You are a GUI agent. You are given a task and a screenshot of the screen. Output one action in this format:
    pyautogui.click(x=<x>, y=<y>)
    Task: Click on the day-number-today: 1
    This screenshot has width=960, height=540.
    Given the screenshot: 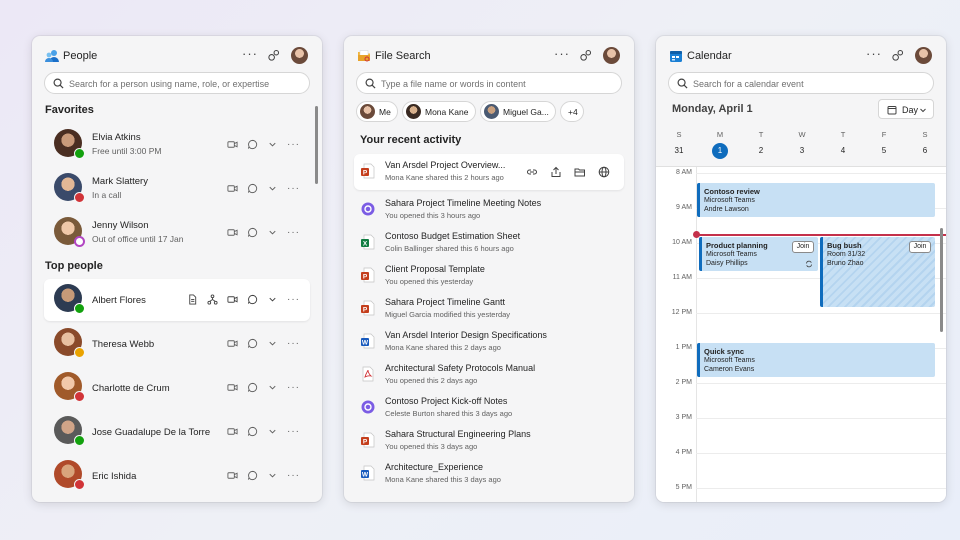 What is the action you would take?
    pyautogui.click(x=720, y=151)
    